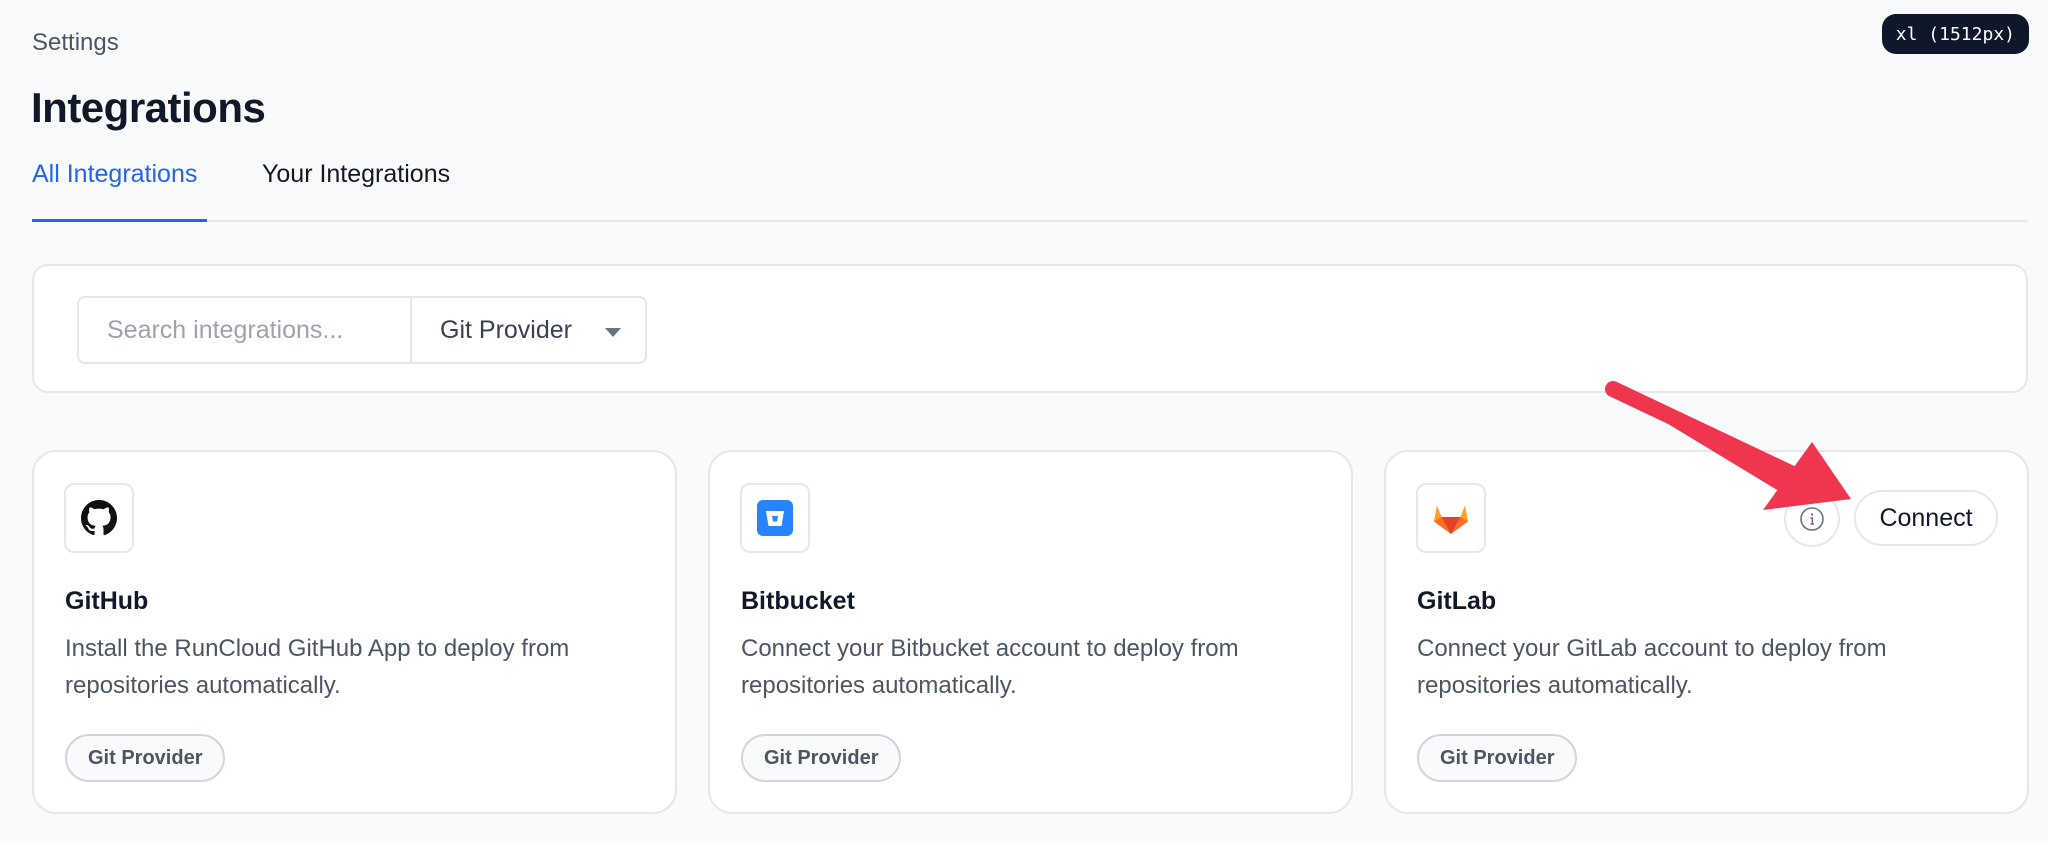 This screenshot has width=2048, height=841. I want to click on github-icon, so click(99, 518).